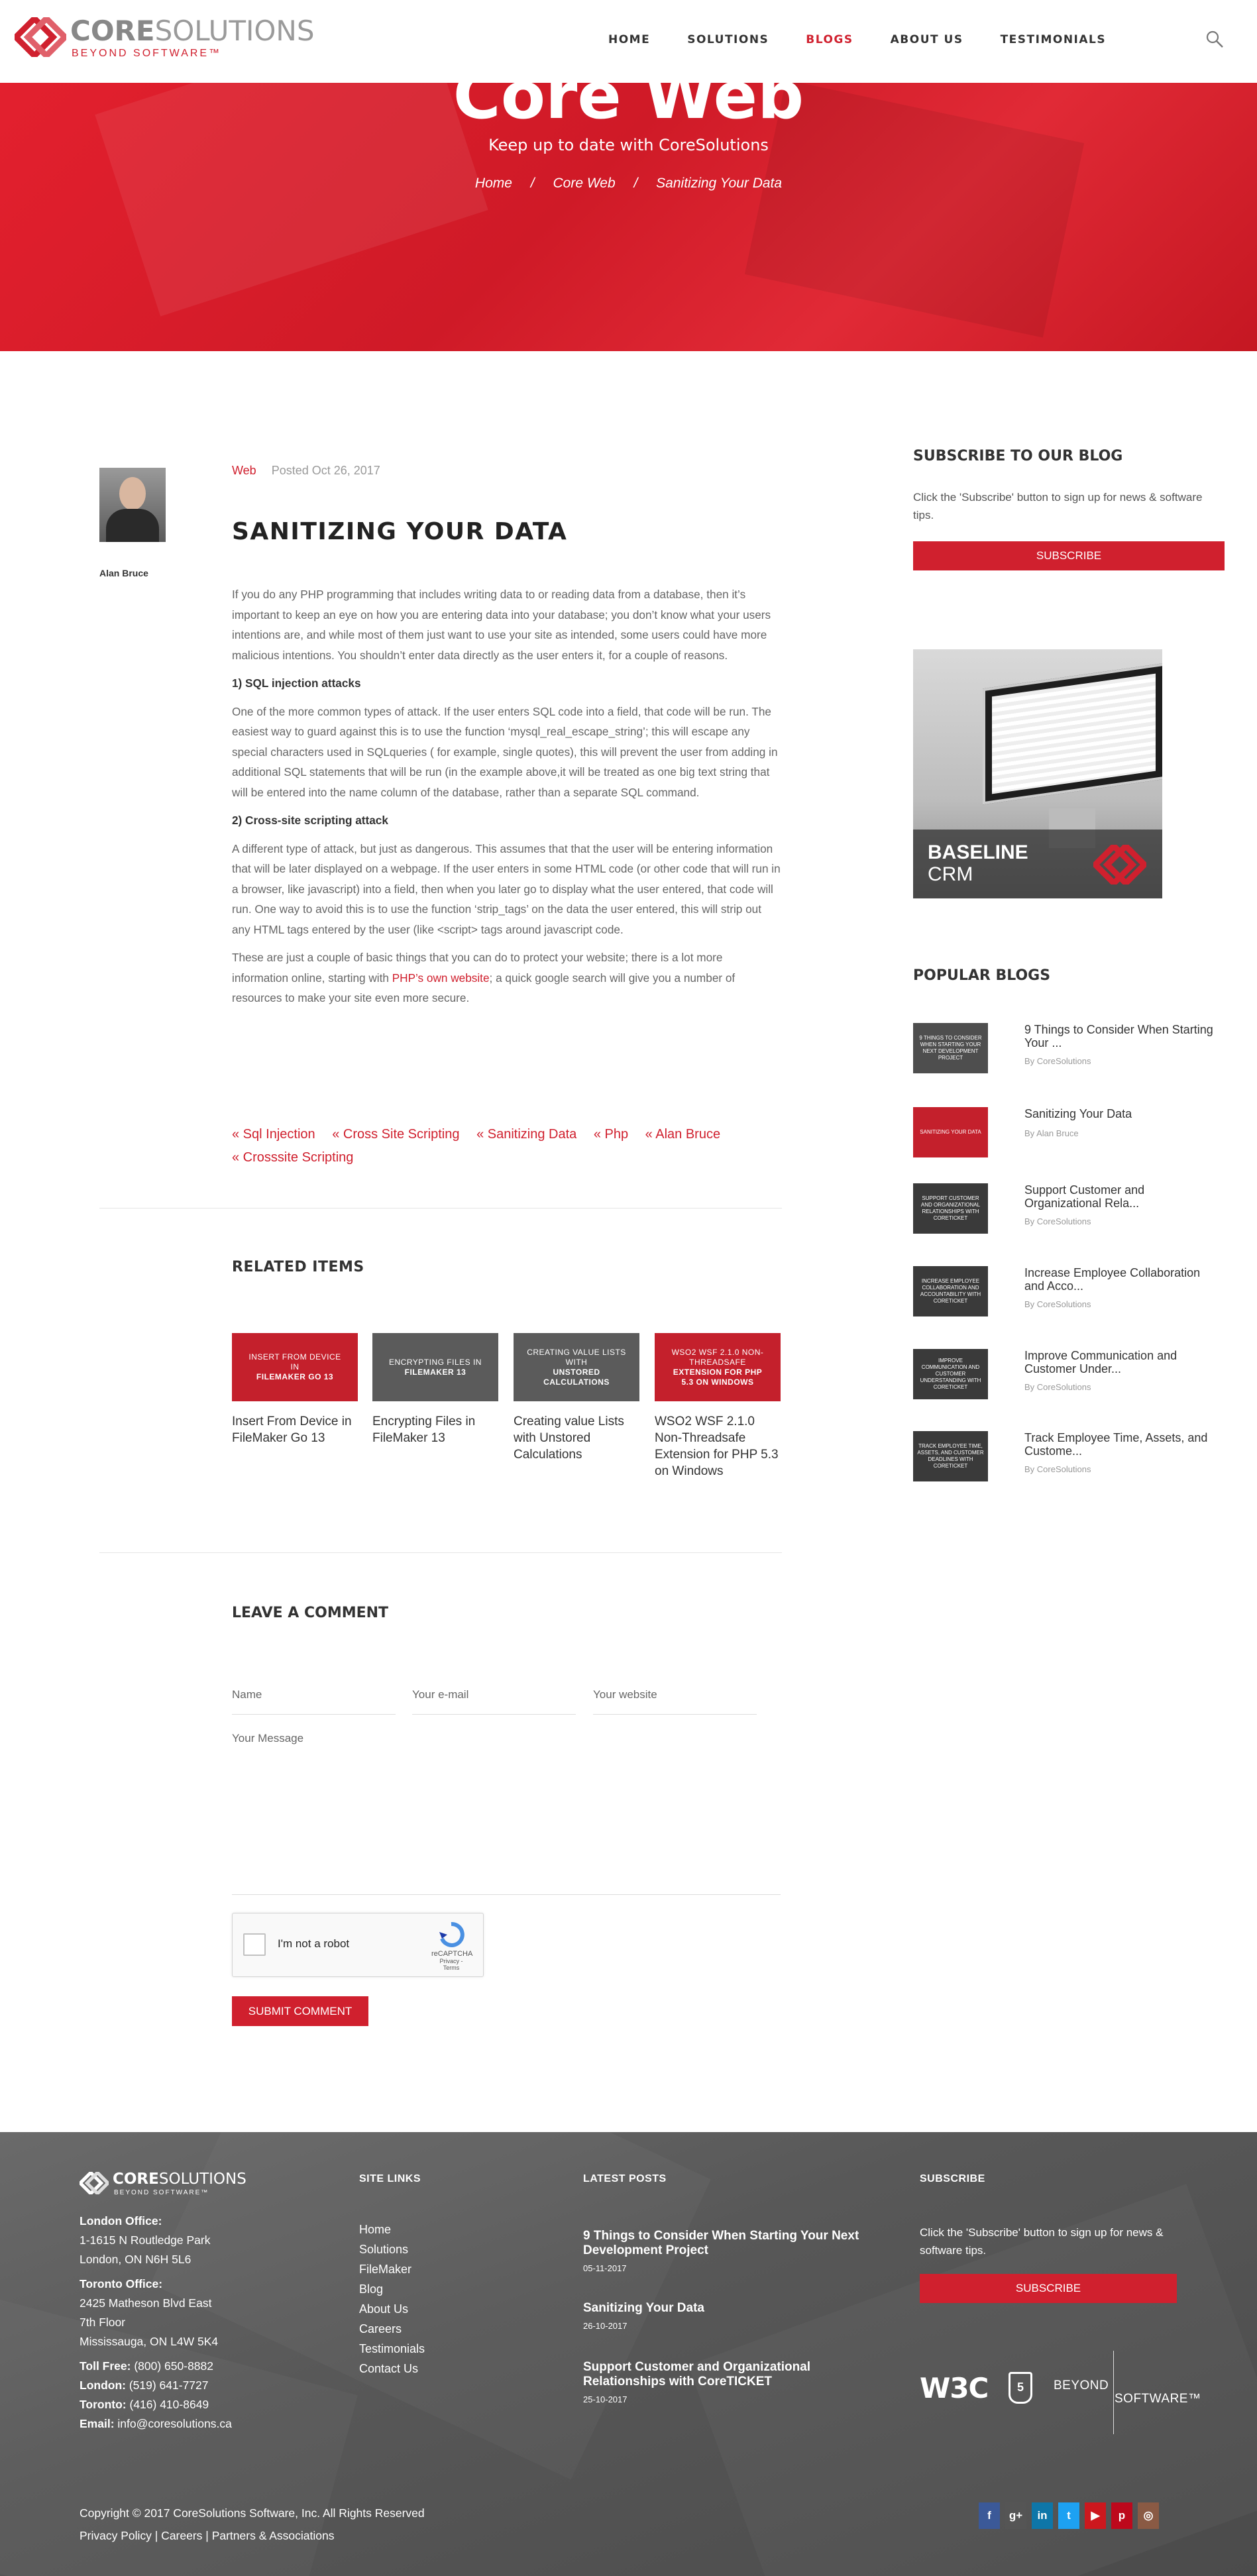 The width and height of the screenshot is (1257, 2576). What do you see at coordinates (435, 1367) in the screenshot?
I see `related-thumbnail: ENCRYPTING FILES IN FILEMAKER 13` at bounding box center [435, 1367].